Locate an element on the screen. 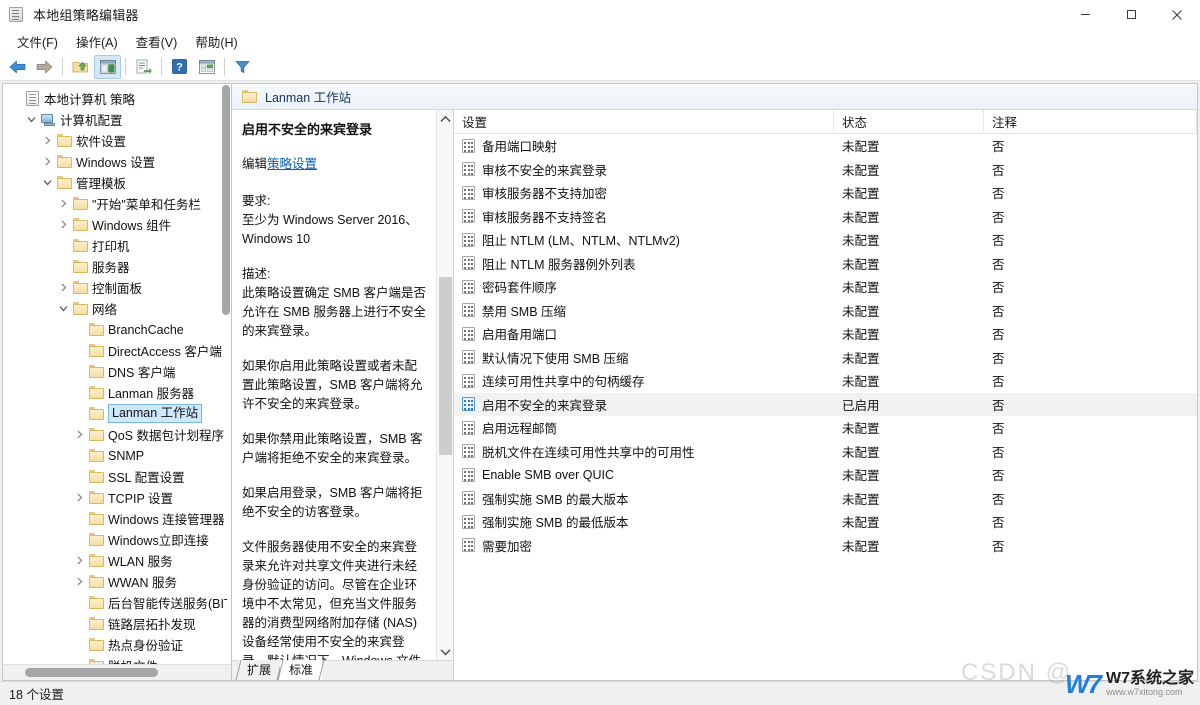  table-row: 强制实施 SMB 的最大版本 未配置 否 is located at coordinates (825, 499).